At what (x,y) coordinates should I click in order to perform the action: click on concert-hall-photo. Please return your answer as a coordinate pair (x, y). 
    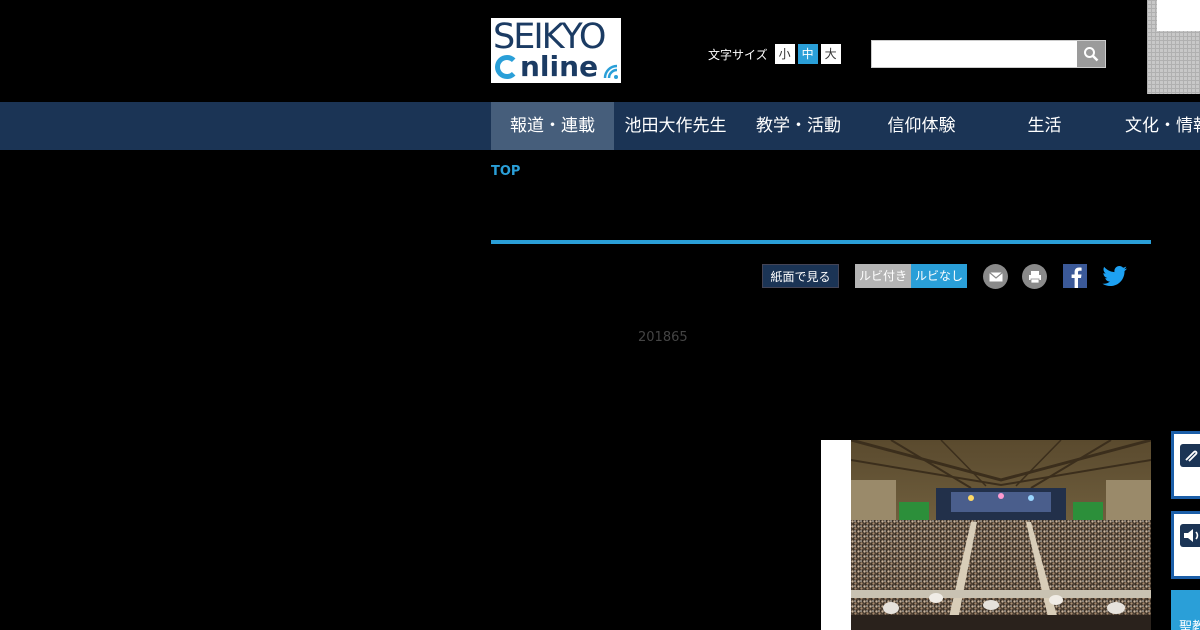
    Looking at the image, I should click on (1001, 535).